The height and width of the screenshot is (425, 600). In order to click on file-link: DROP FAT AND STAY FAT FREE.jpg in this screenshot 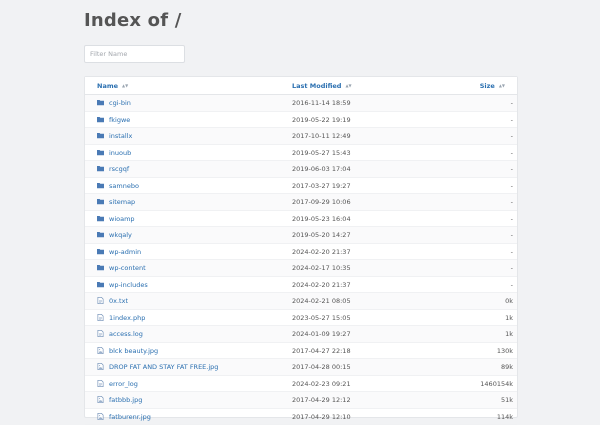, I will do `click(163, 367)`.